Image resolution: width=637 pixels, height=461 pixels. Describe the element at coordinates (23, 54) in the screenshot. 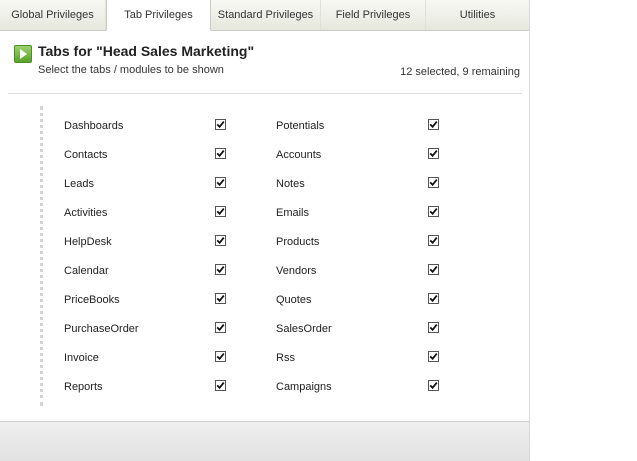

I see `green-arrow-icon` at that location.